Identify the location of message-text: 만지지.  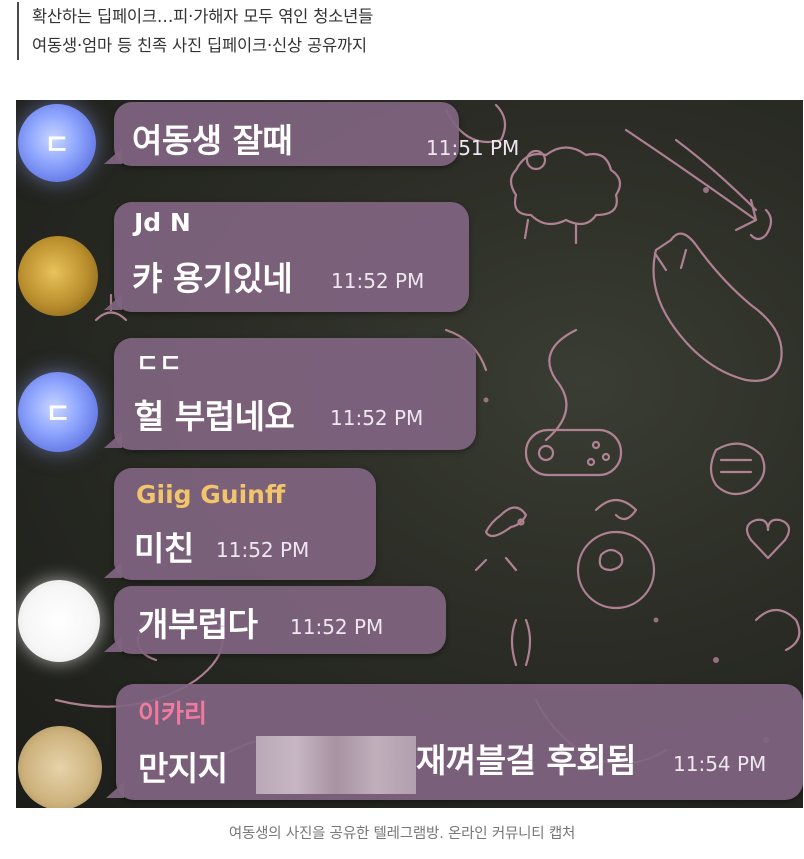
(183, 768).